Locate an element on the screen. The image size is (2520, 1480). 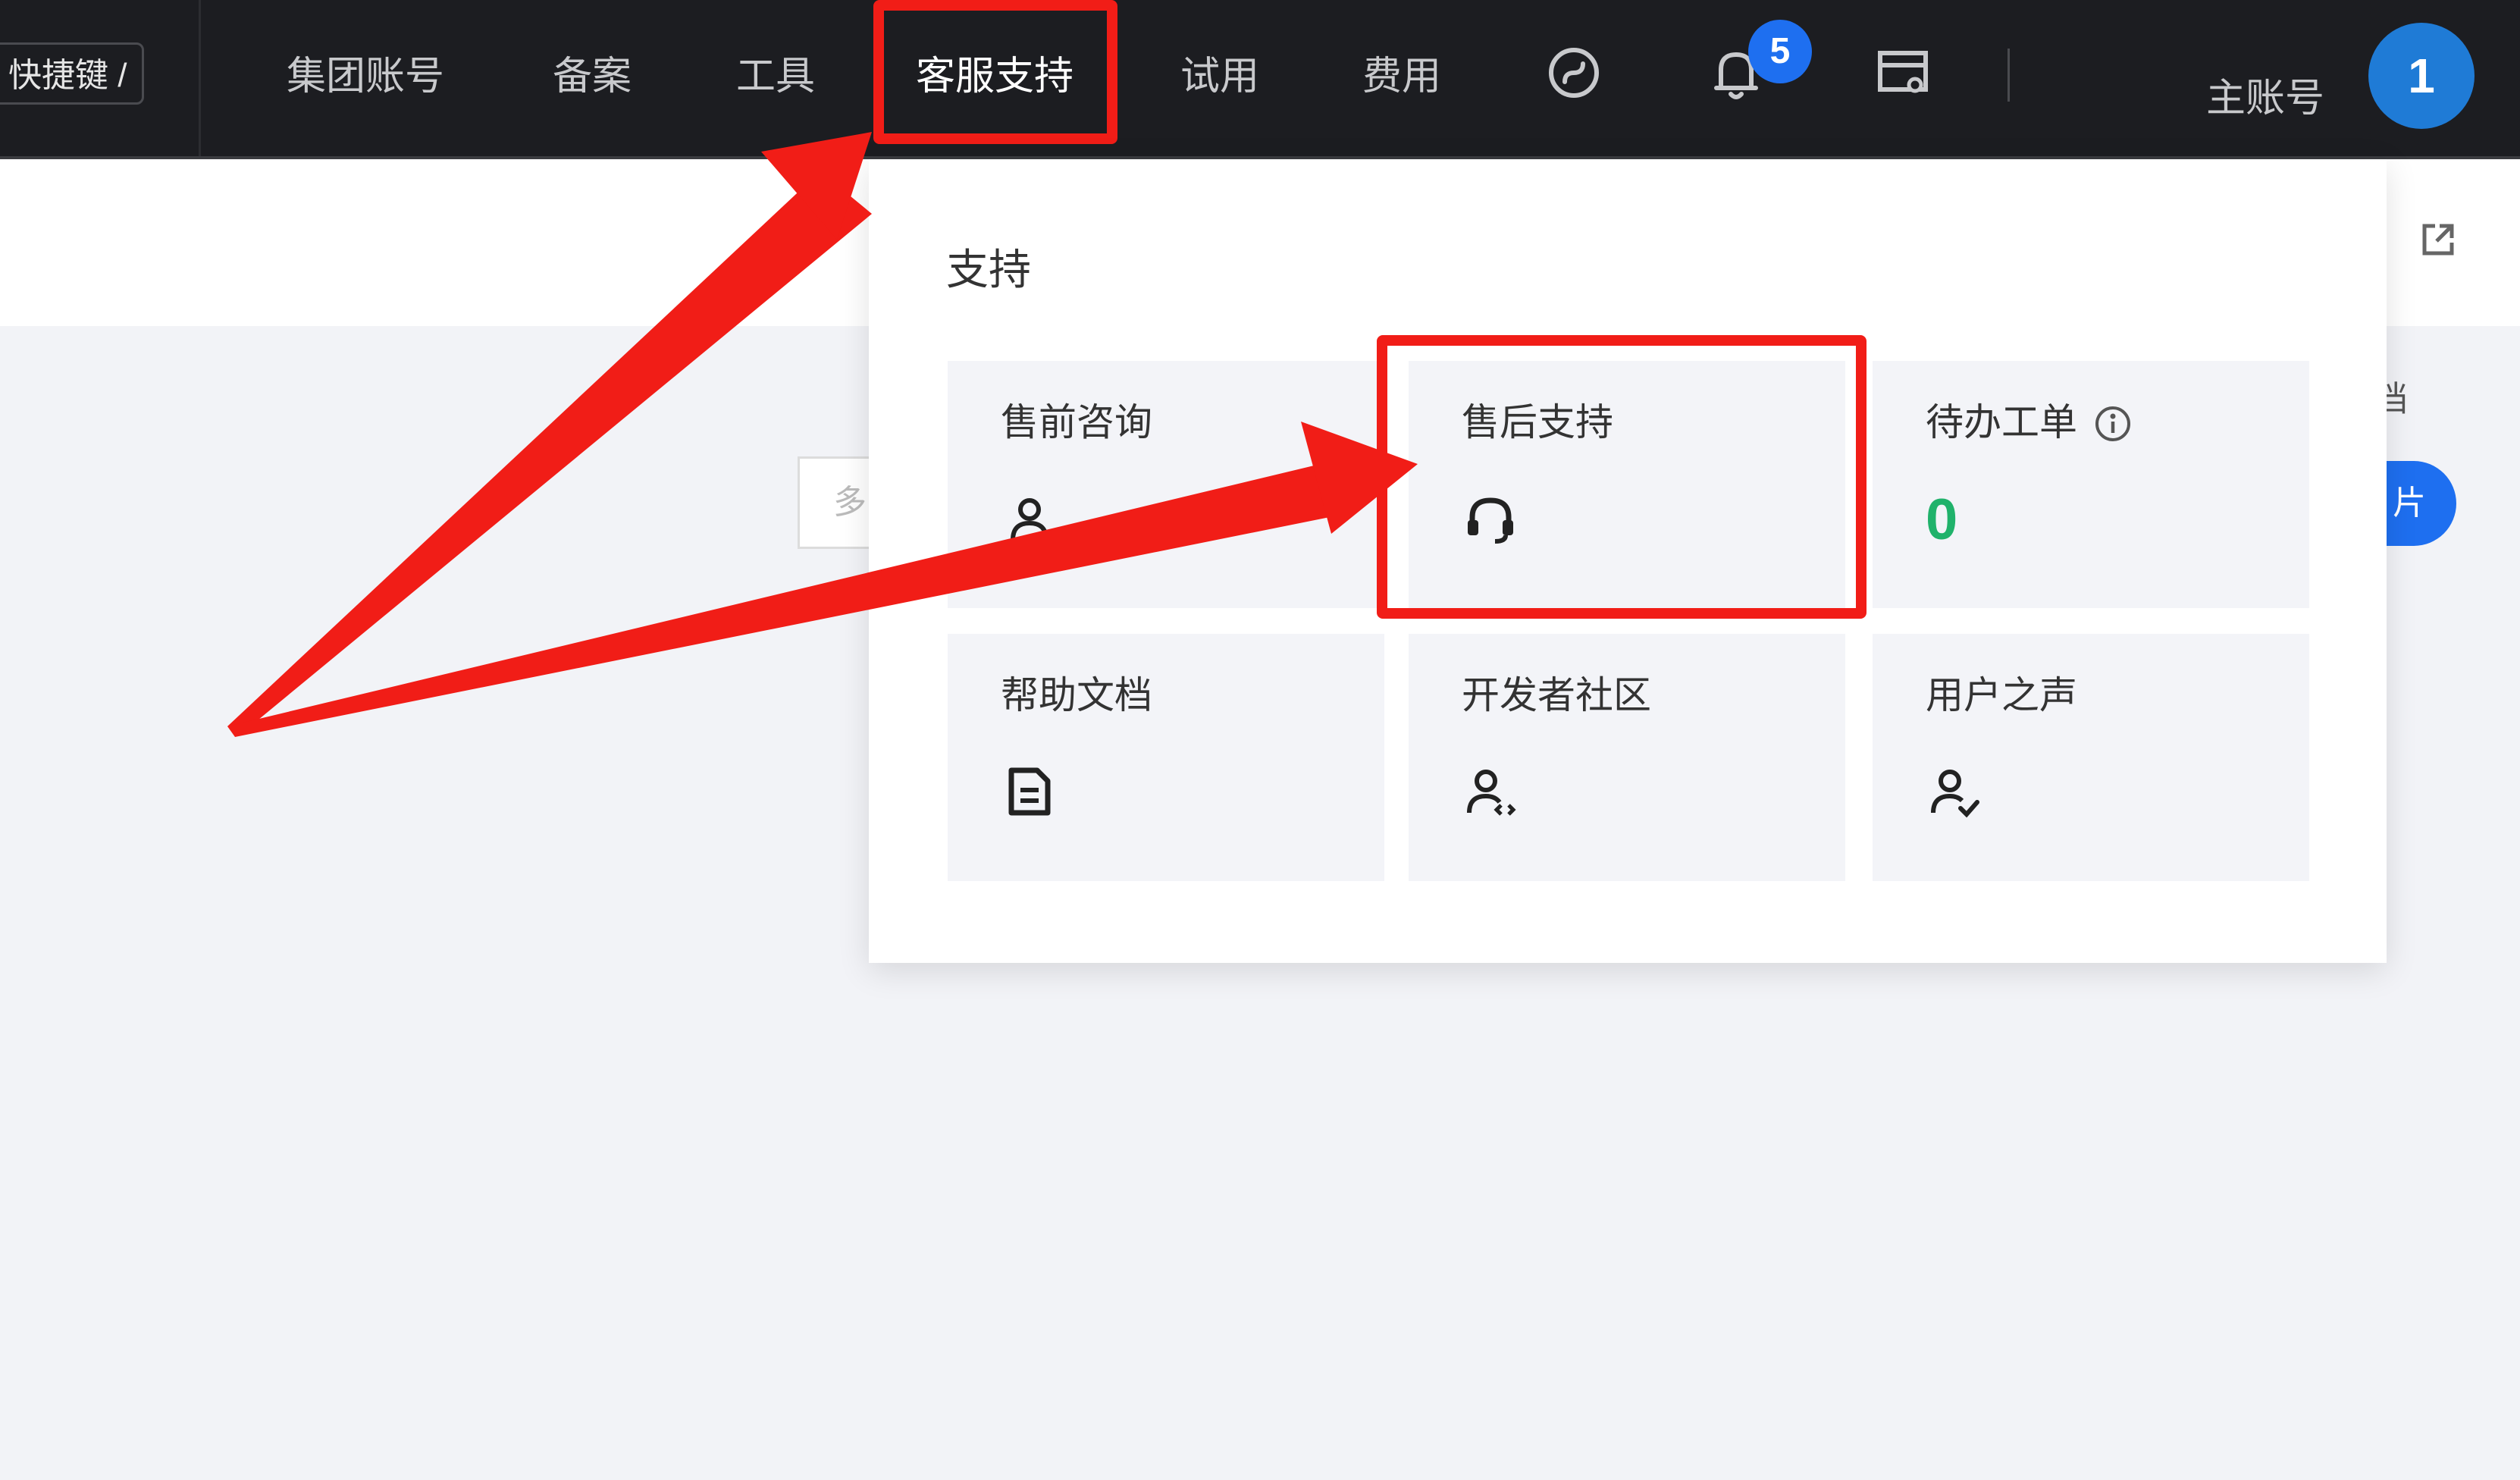
card-label: 开发者社区 is located at coordinates (1556, 695).